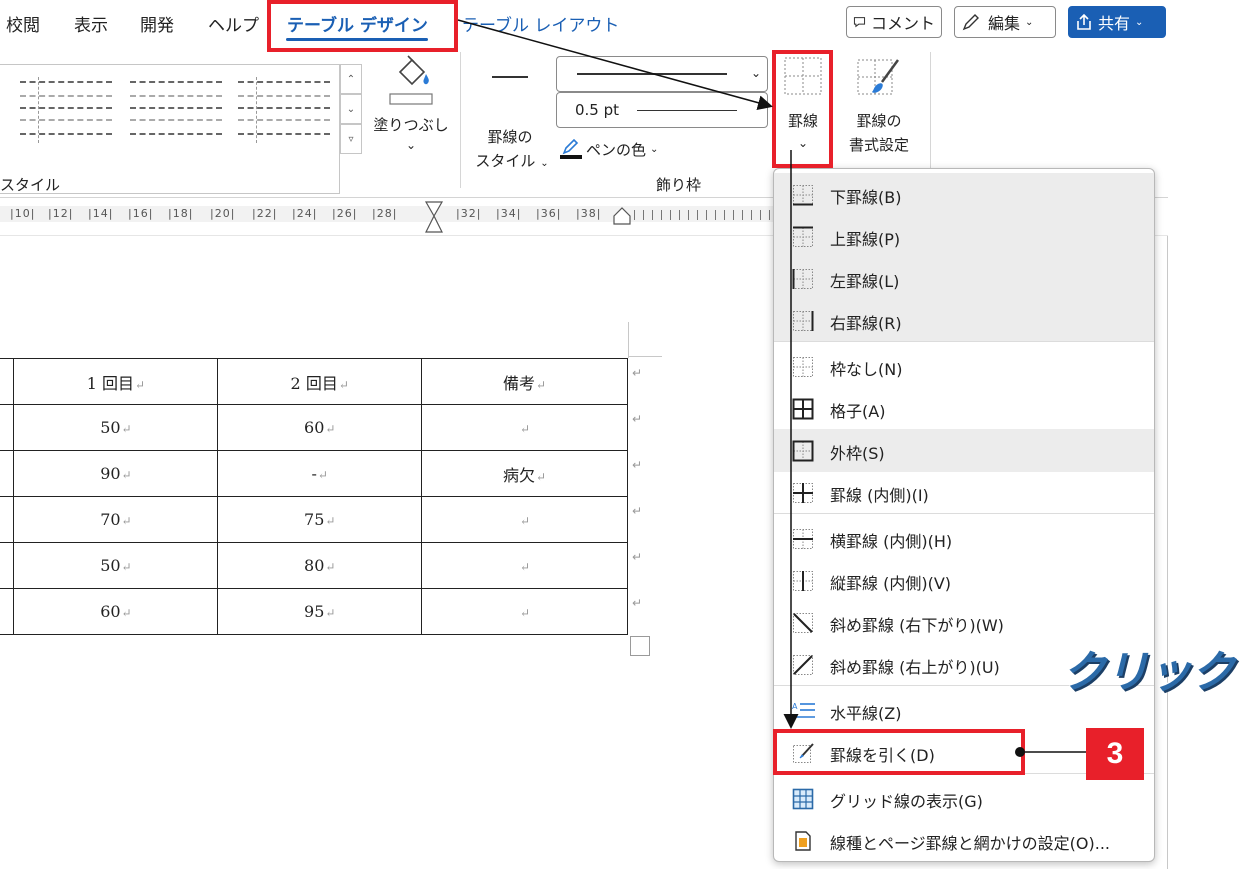  What do you see at coordinates (866, 713) in the screenshot?
I see `menu-item-label: 水平線(Z)` at bounding box center [866, 713].